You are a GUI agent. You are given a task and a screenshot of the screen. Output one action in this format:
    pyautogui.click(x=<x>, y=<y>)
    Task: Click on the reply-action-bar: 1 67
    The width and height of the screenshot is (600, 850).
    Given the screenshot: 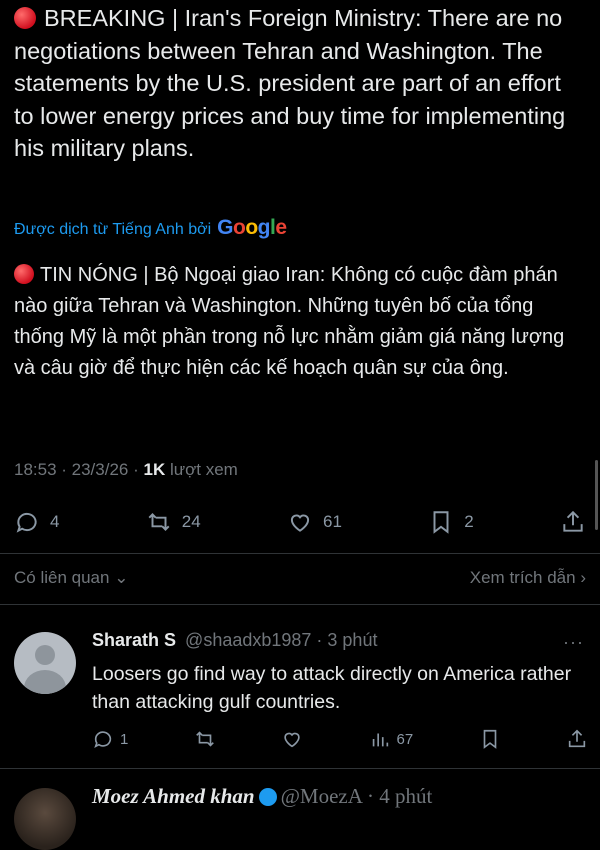 What is the action you would take?
    pyautogui.click(x=340, y=739)
    